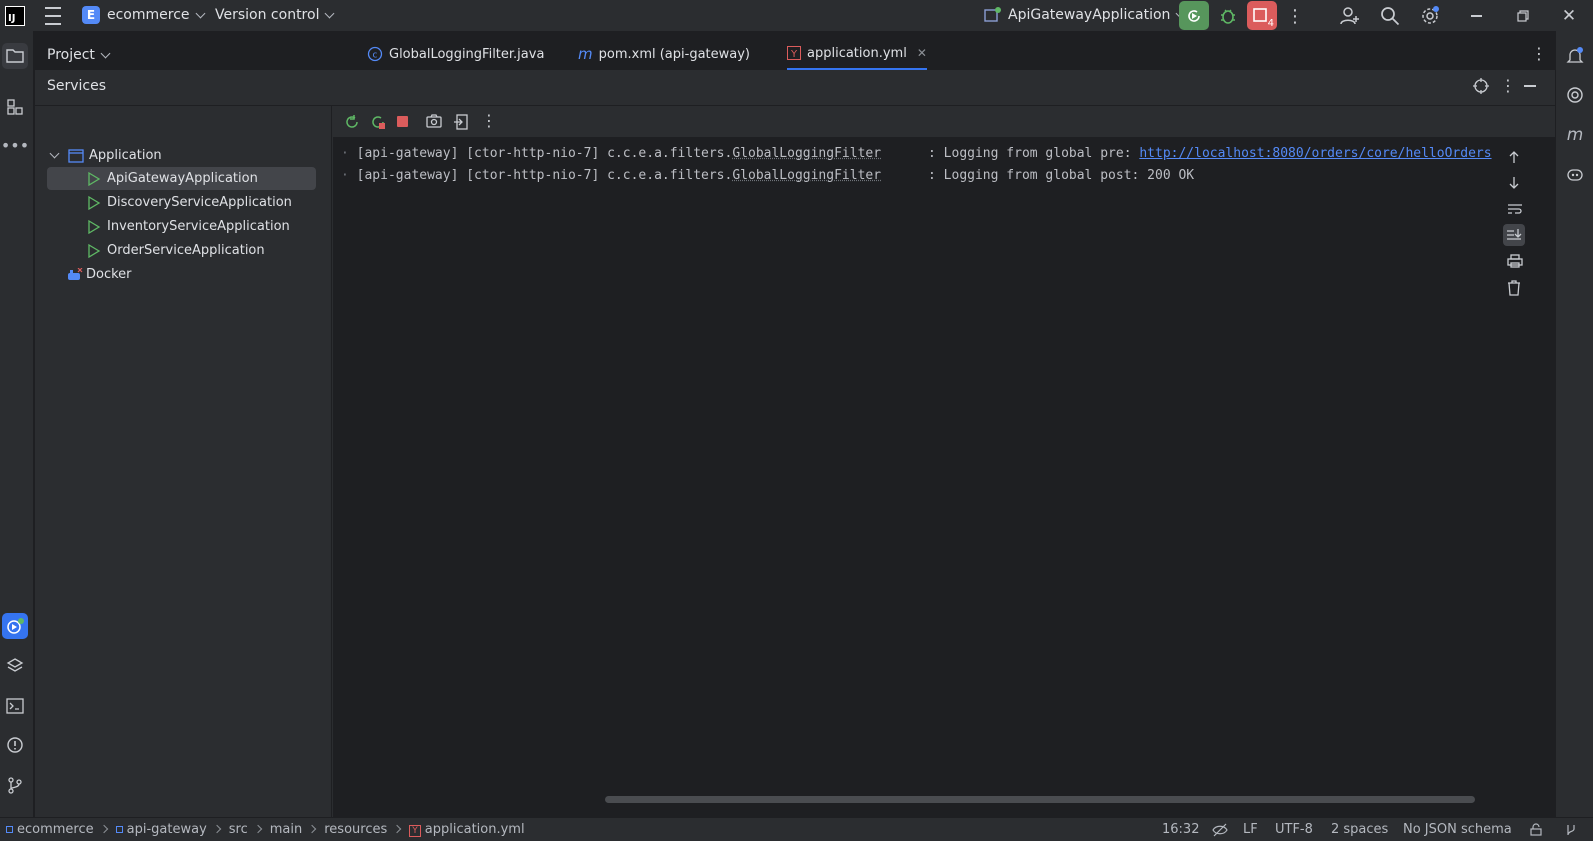 Image resolution: width=1593 pixels, height=841 pixels. I want to click on line-separator: LF, so click(1250, 829).